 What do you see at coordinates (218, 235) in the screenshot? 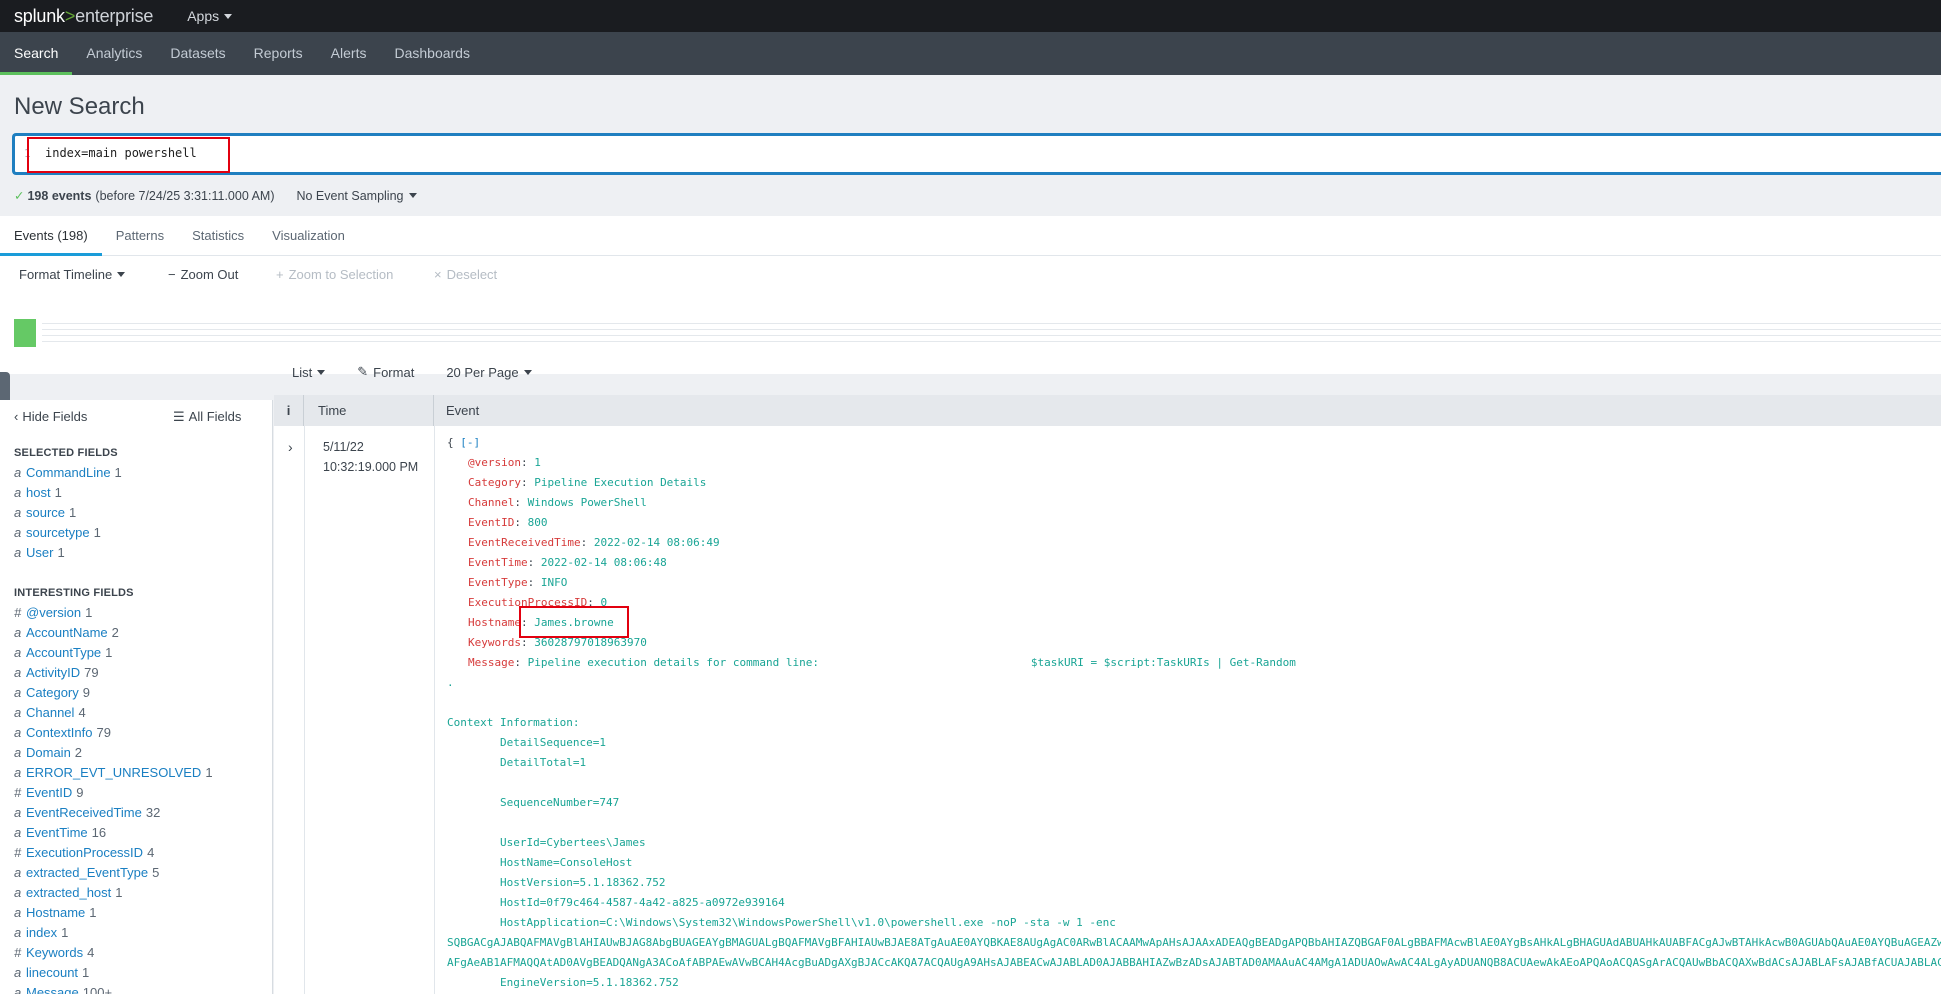
I see `tab-statistics: Statistics` at bounding box center [218, 235].